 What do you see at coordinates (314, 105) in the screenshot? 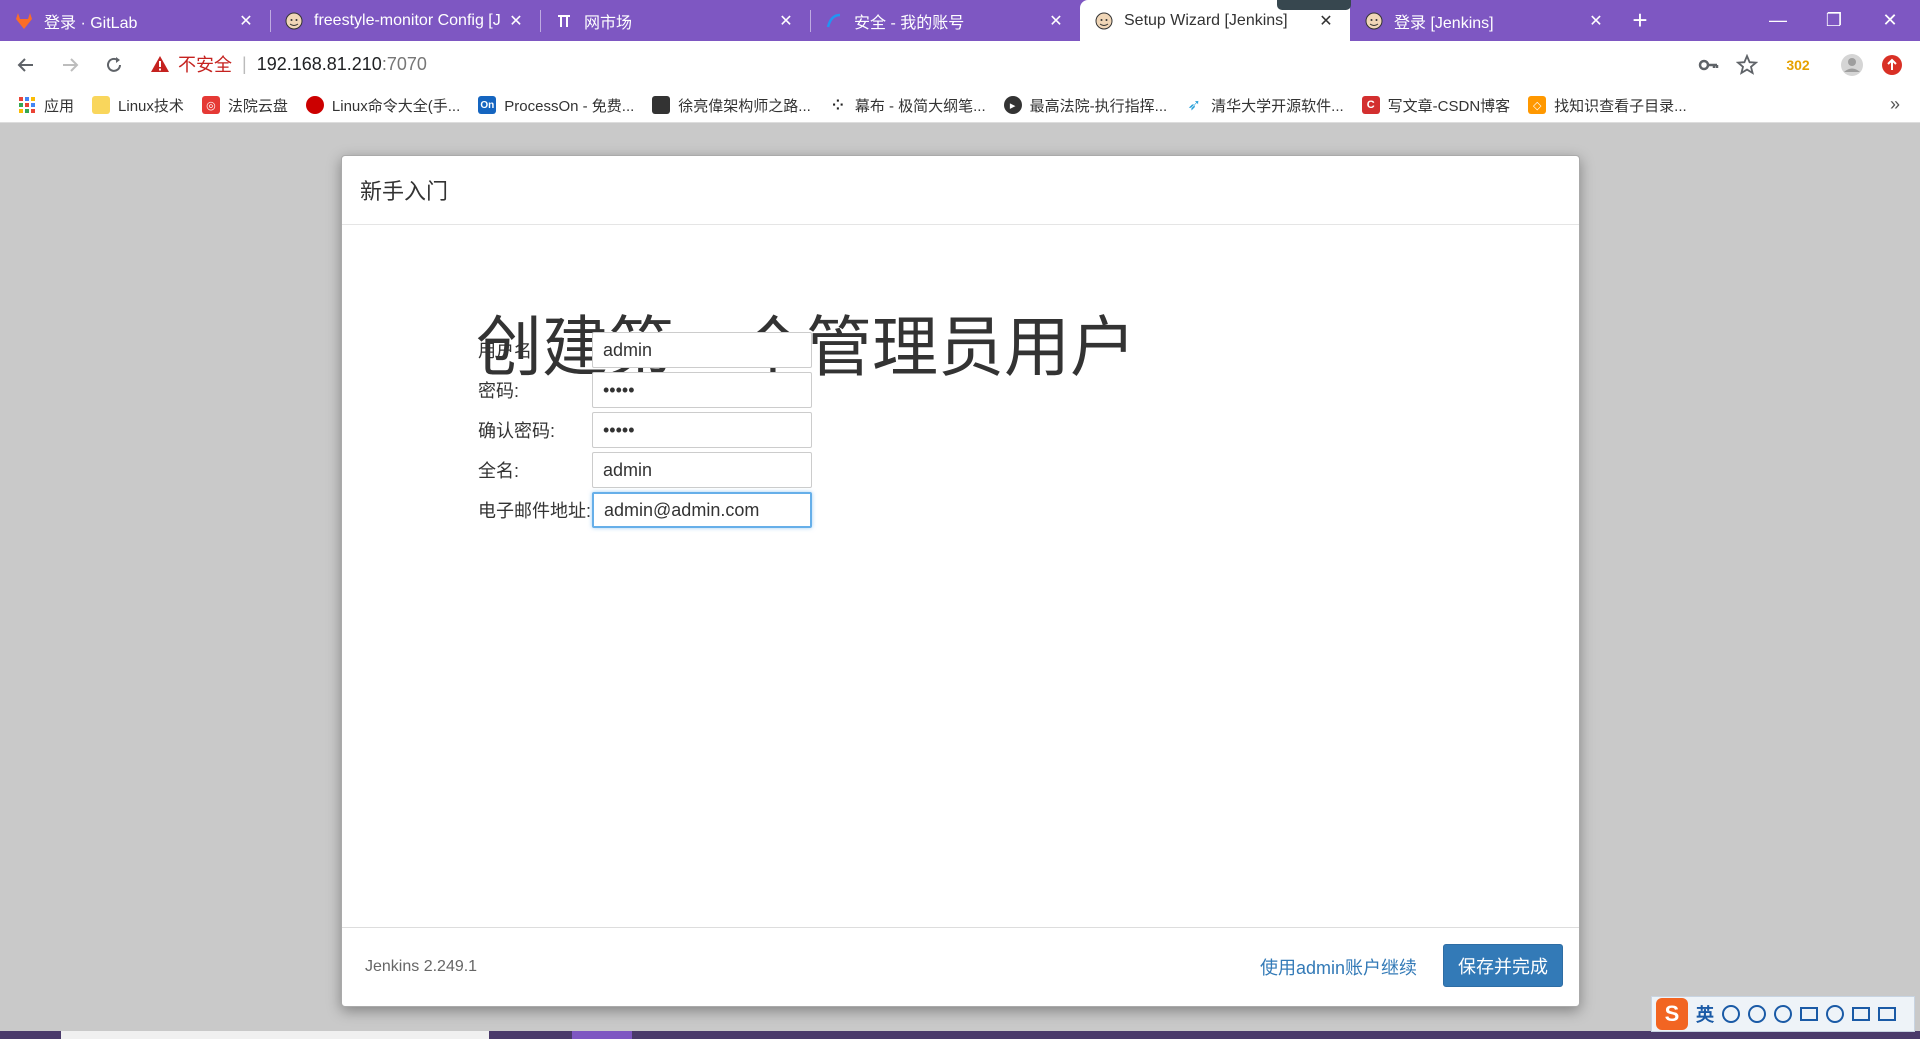
I see `redhat-icon` at bounding box center [314, 105].